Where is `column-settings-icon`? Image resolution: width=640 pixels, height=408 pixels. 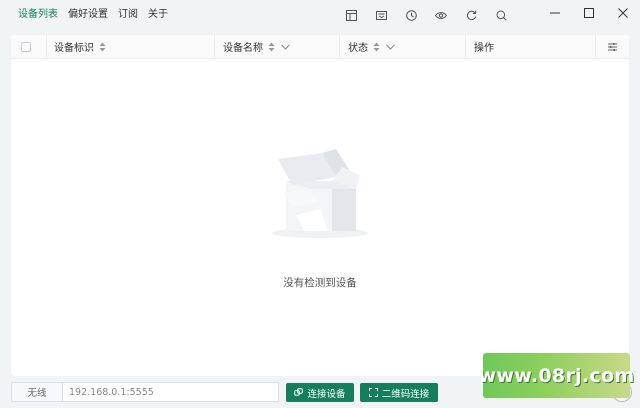
column-settings-icon is located at coordinates (612, 46).